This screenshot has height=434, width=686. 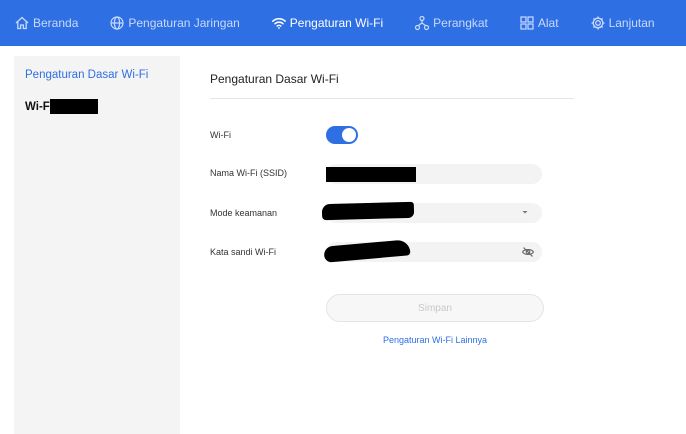 I want to click on save-button: Simpan, so click(x=435, y=308).